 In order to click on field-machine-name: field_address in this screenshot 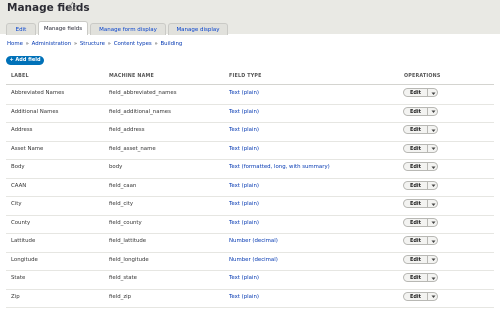, I will do `click(127, 130)`.